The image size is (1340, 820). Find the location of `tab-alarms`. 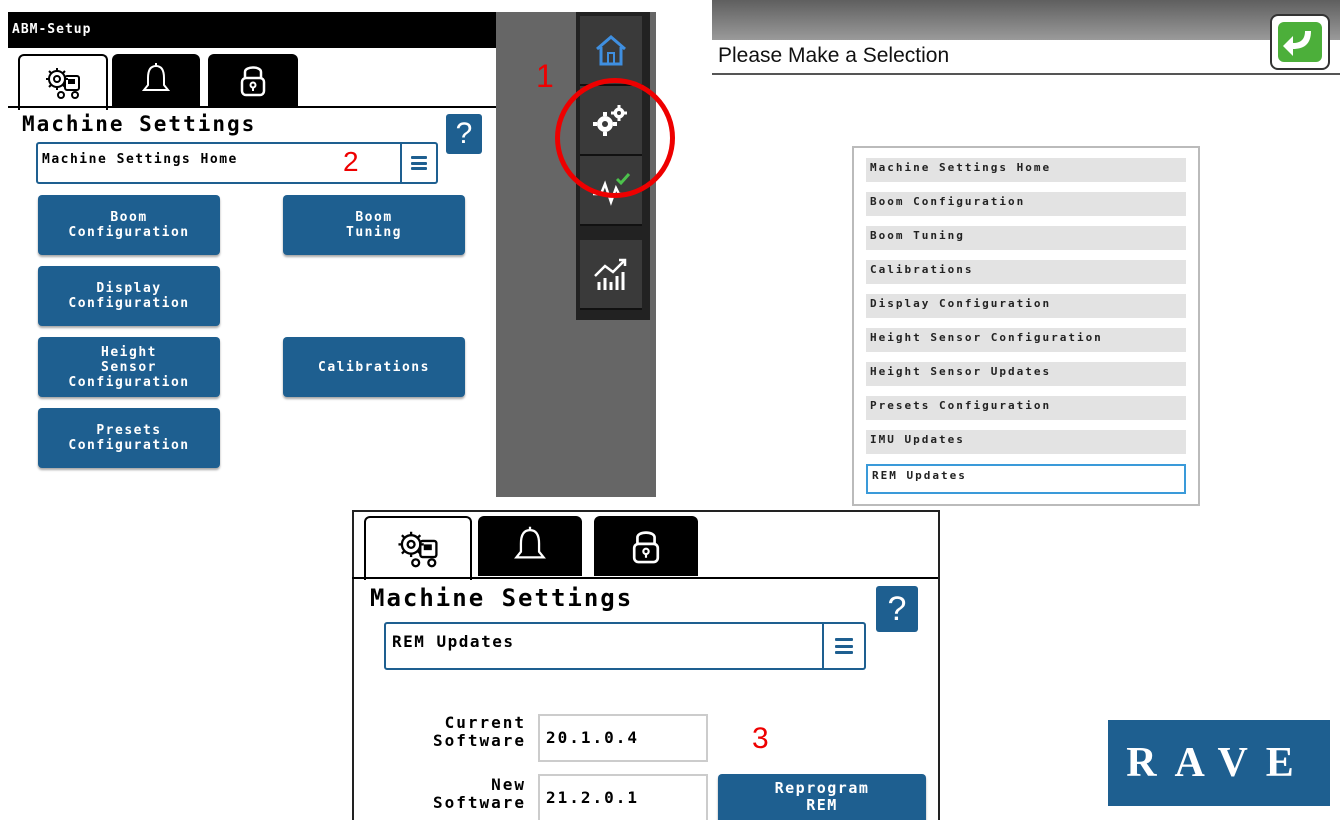

tab-alarms is located at coordinates (156, 80).